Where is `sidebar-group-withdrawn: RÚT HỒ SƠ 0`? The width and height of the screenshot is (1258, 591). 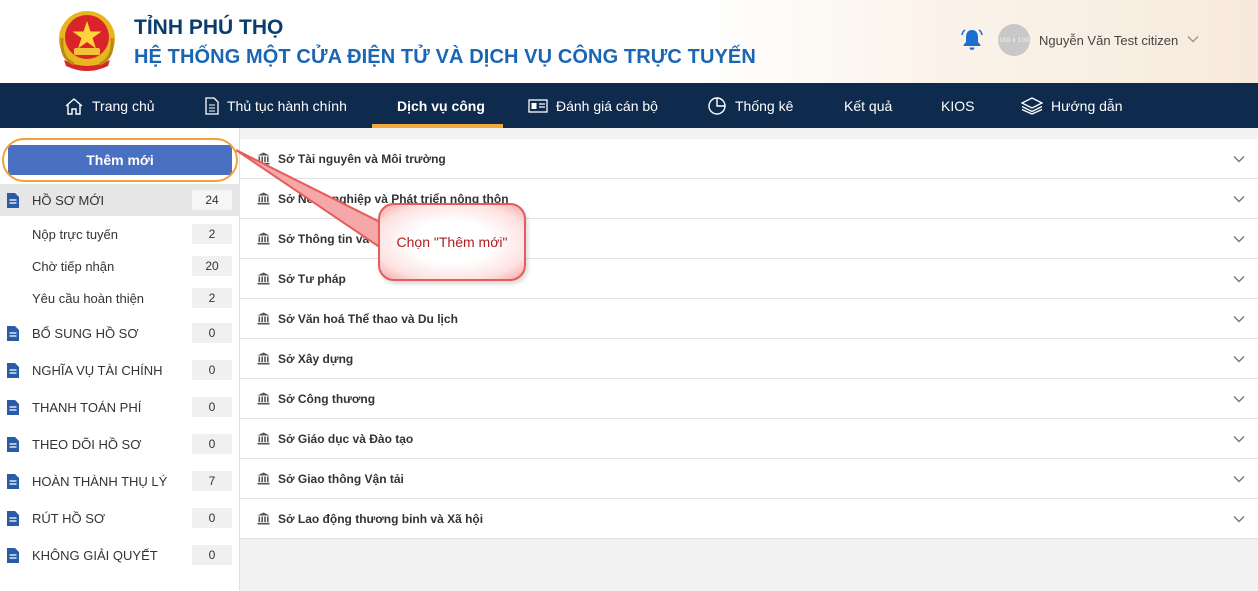
sidebar-group-withdrawn: RÚT HỒ SƠ 0 is located at coordinates (120, 518).